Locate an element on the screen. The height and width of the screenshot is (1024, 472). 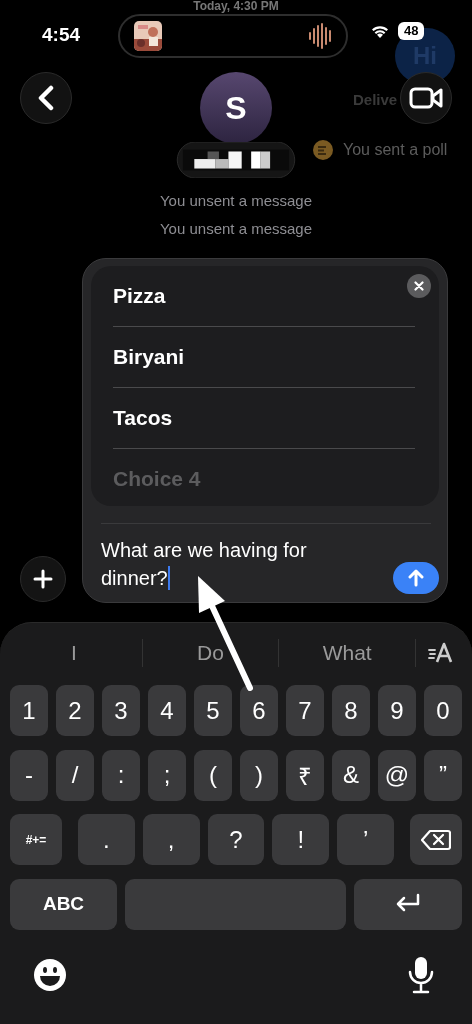
back-button is located at coordinates (46, 98).